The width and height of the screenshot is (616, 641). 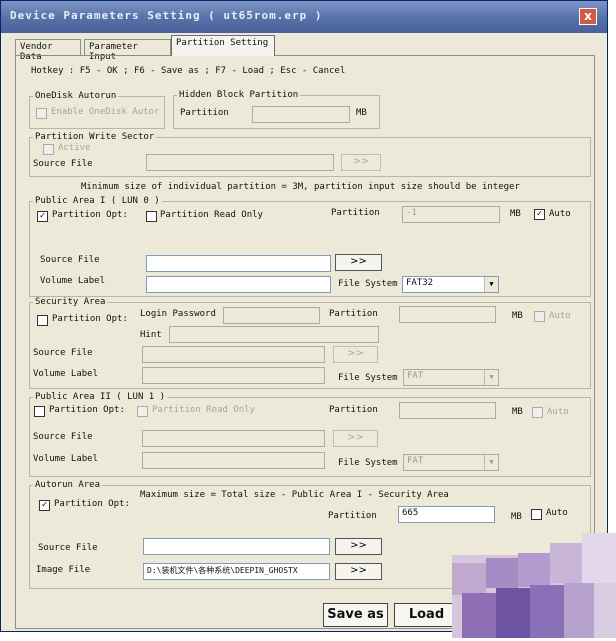 What do you see at coordinates (517, 412) in the screenshot?
I see `public2-unit: MB` at bounding box center [517, 412].